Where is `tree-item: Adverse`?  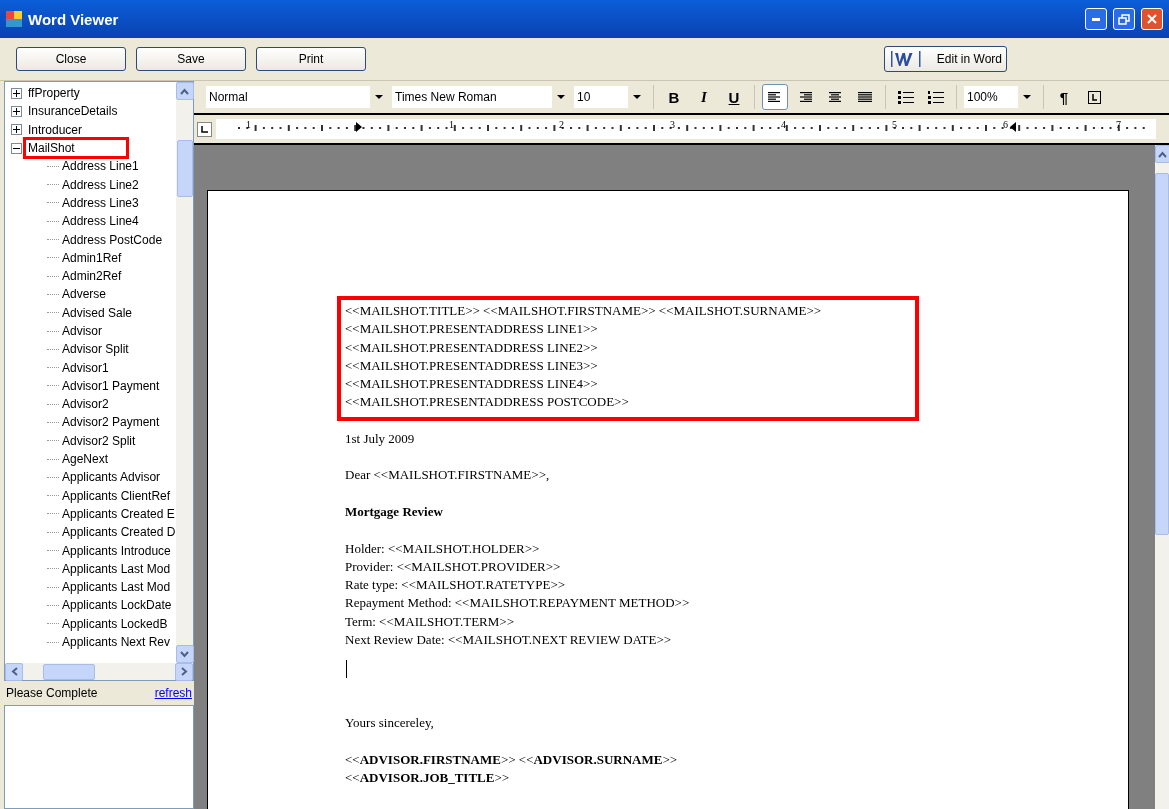 tree-item: Adverse is located at coordinates (84, 294).